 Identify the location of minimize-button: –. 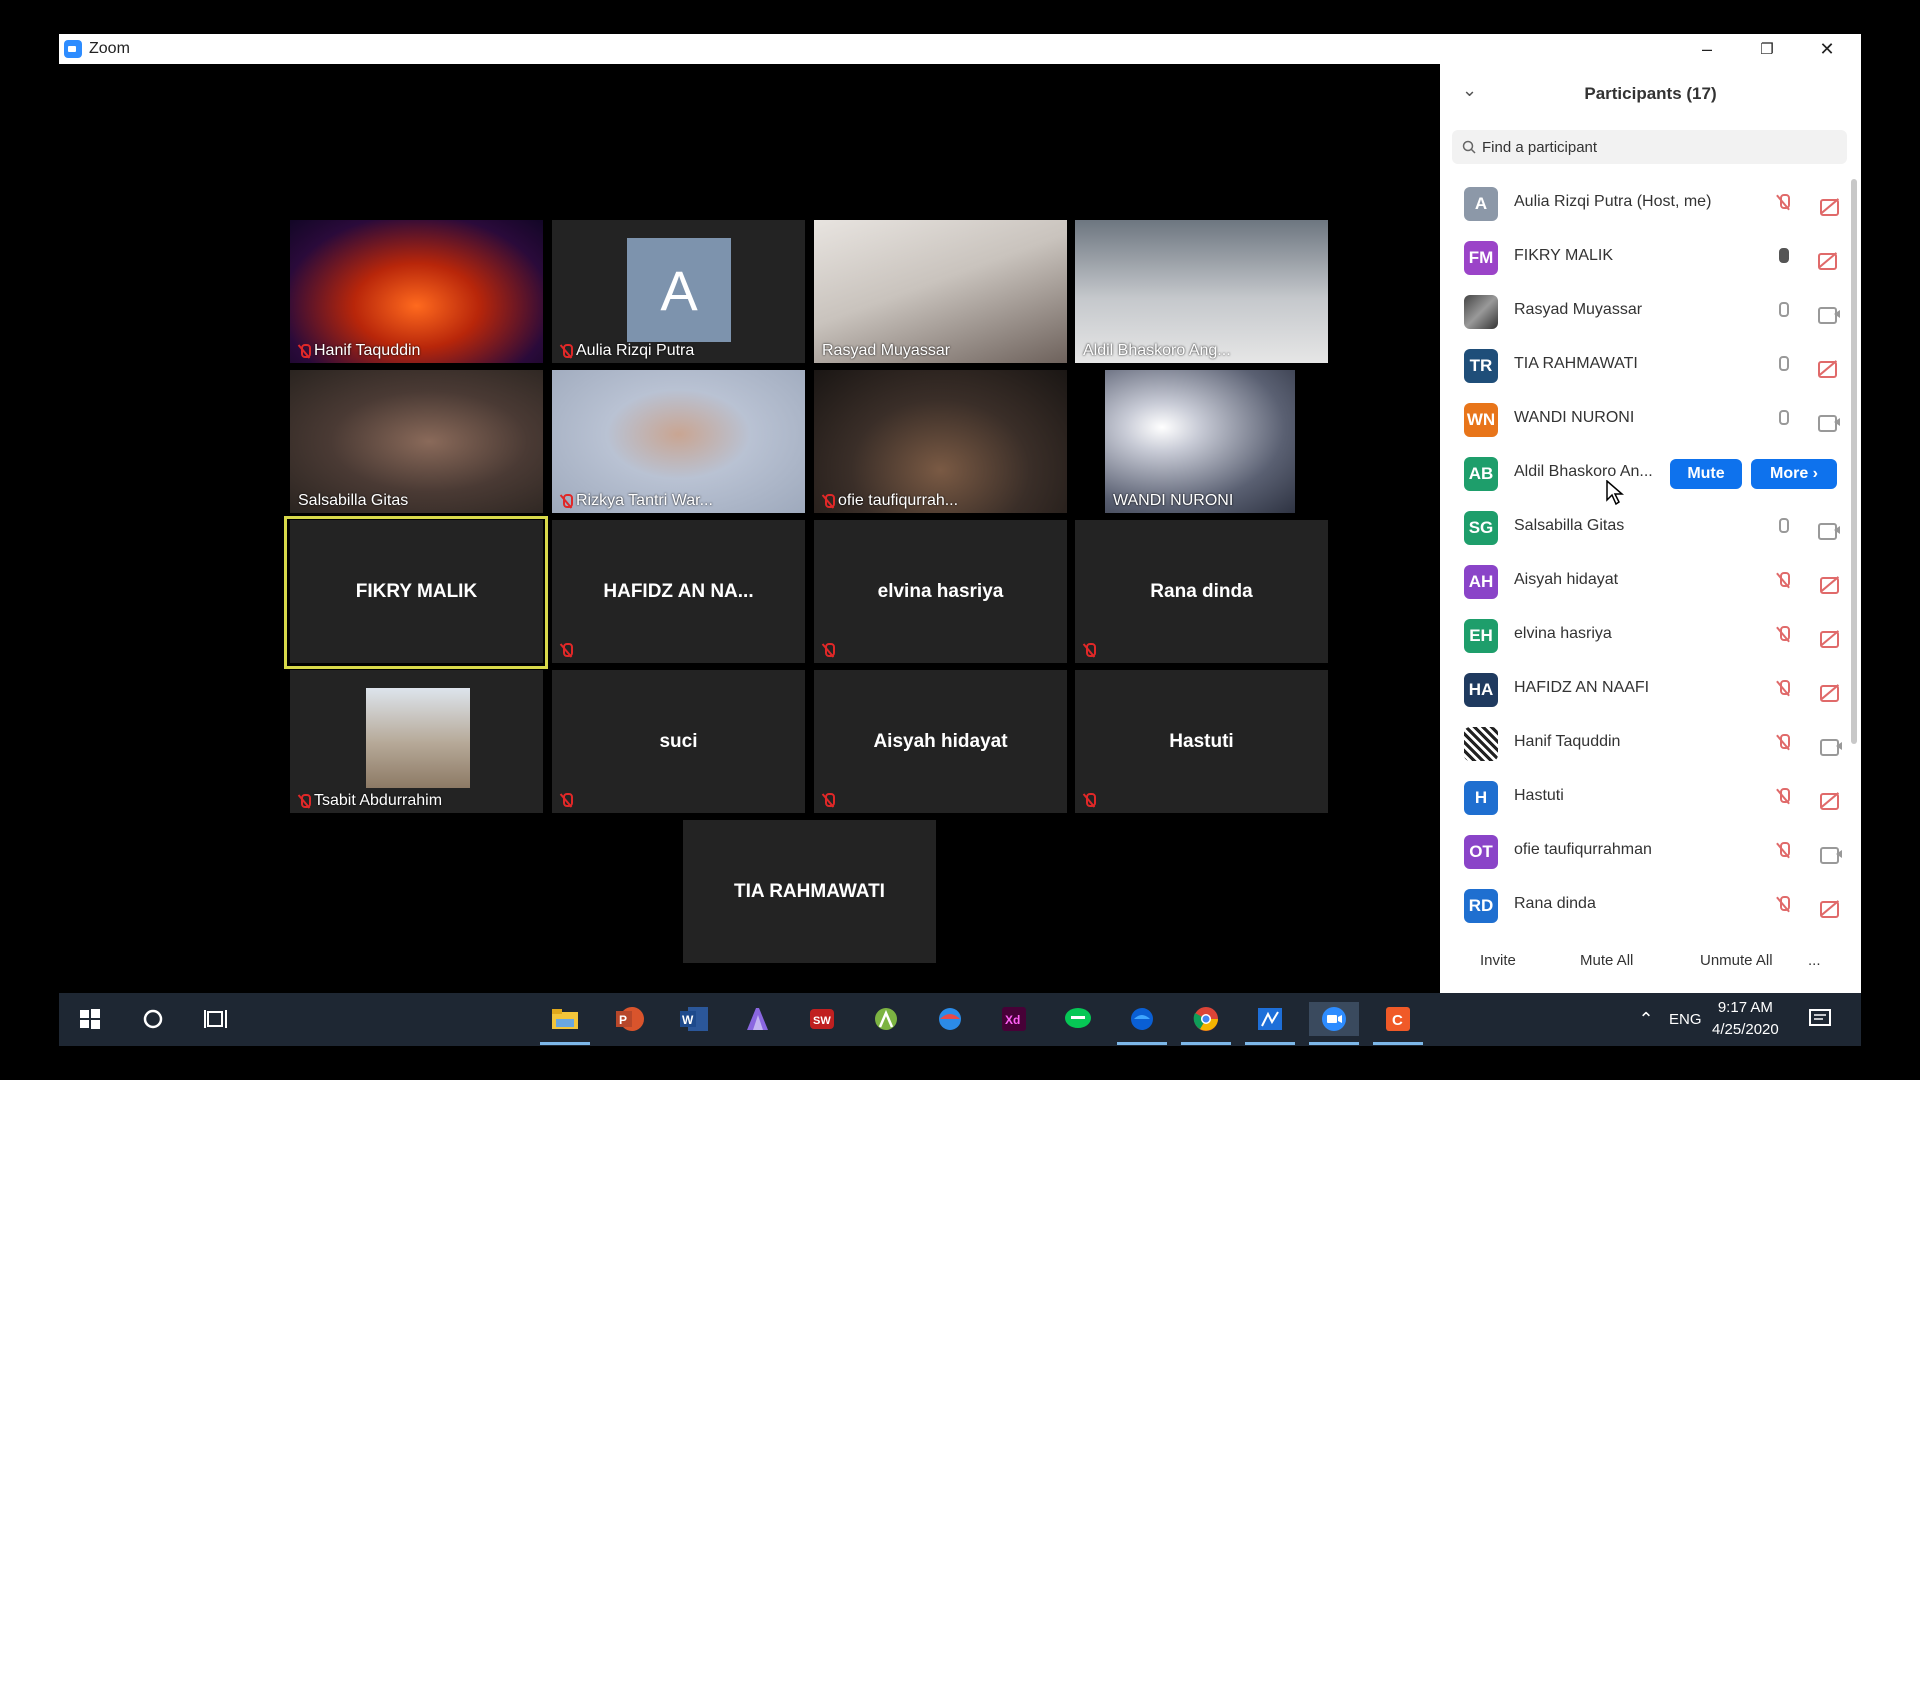
(1707, 49).